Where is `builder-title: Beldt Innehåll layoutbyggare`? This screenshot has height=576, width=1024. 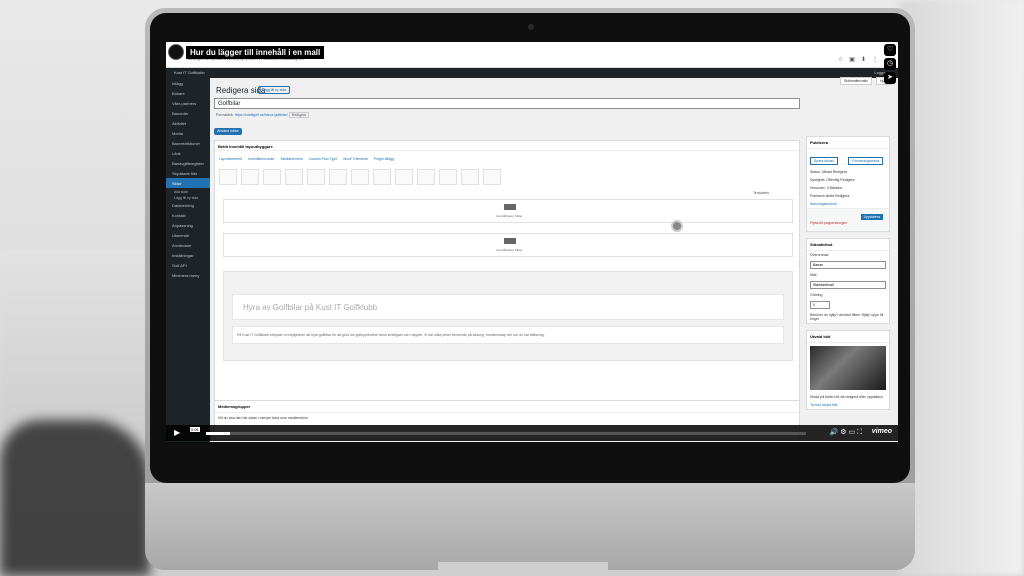 builder-title: Beldt Innehåll layoutbyggare is located at coordinates (507, 146).